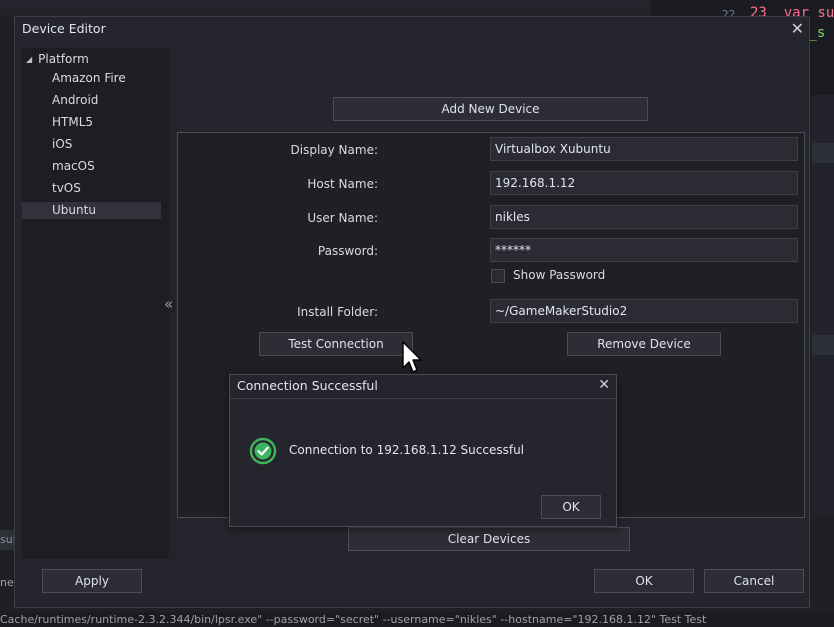  What do you see at coordinates (7, 540) in the screenshot?
I see `background-left-field: sul` at bounding box center [7, 540].